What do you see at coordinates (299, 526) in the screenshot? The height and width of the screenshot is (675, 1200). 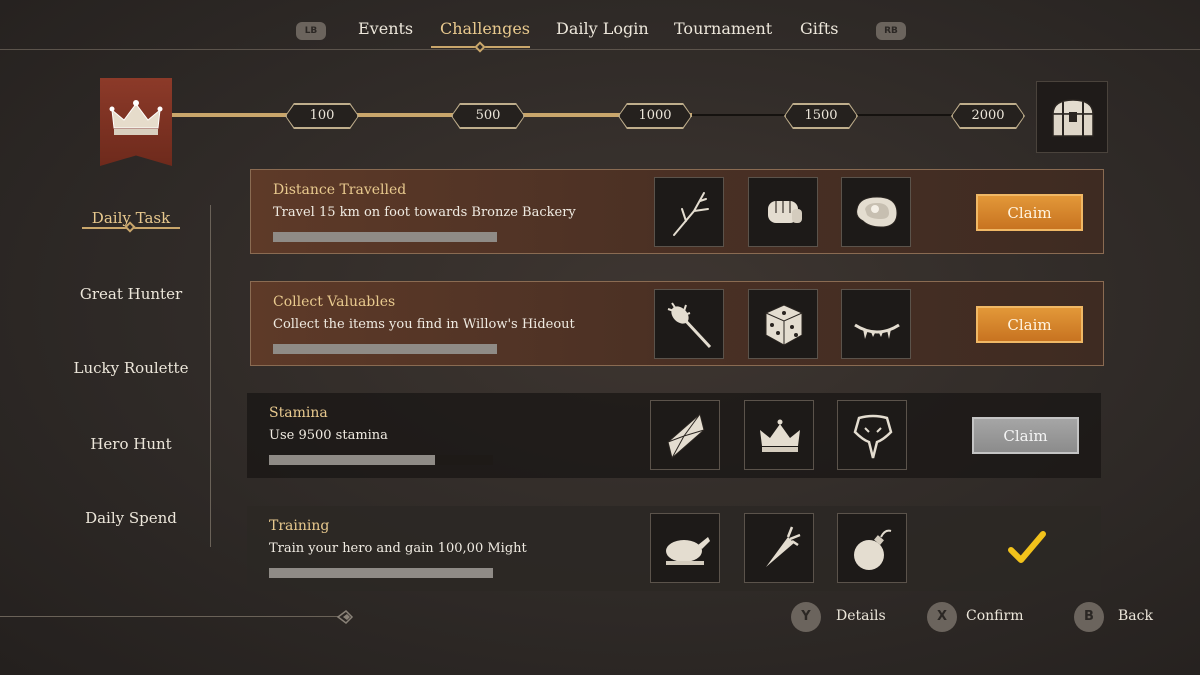 I see `task-title: Training` at bounding box center [299, 526].